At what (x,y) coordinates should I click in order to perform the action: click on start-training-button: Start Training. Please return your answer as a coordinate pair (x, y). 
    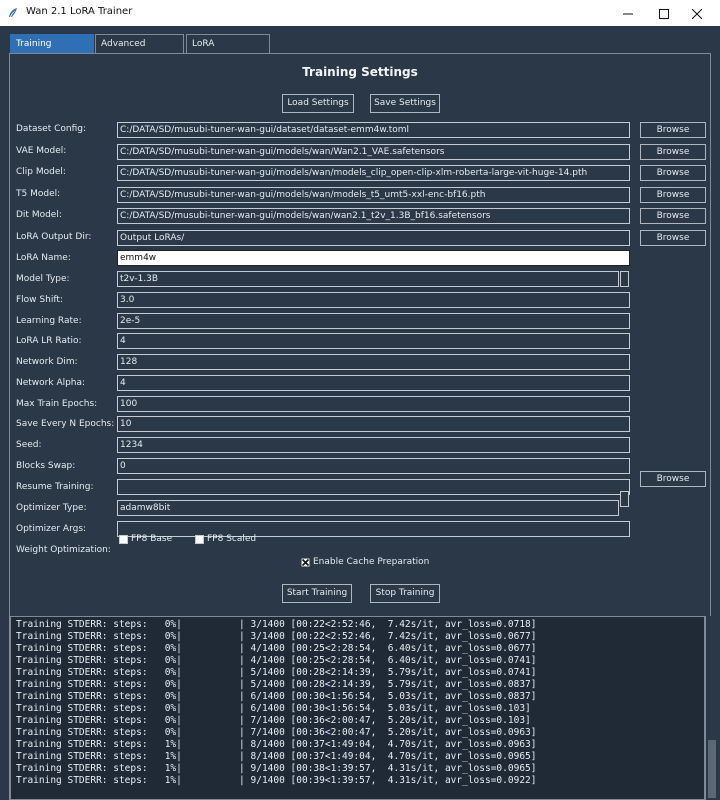
    Looking at the image, I should click on (317, 593).